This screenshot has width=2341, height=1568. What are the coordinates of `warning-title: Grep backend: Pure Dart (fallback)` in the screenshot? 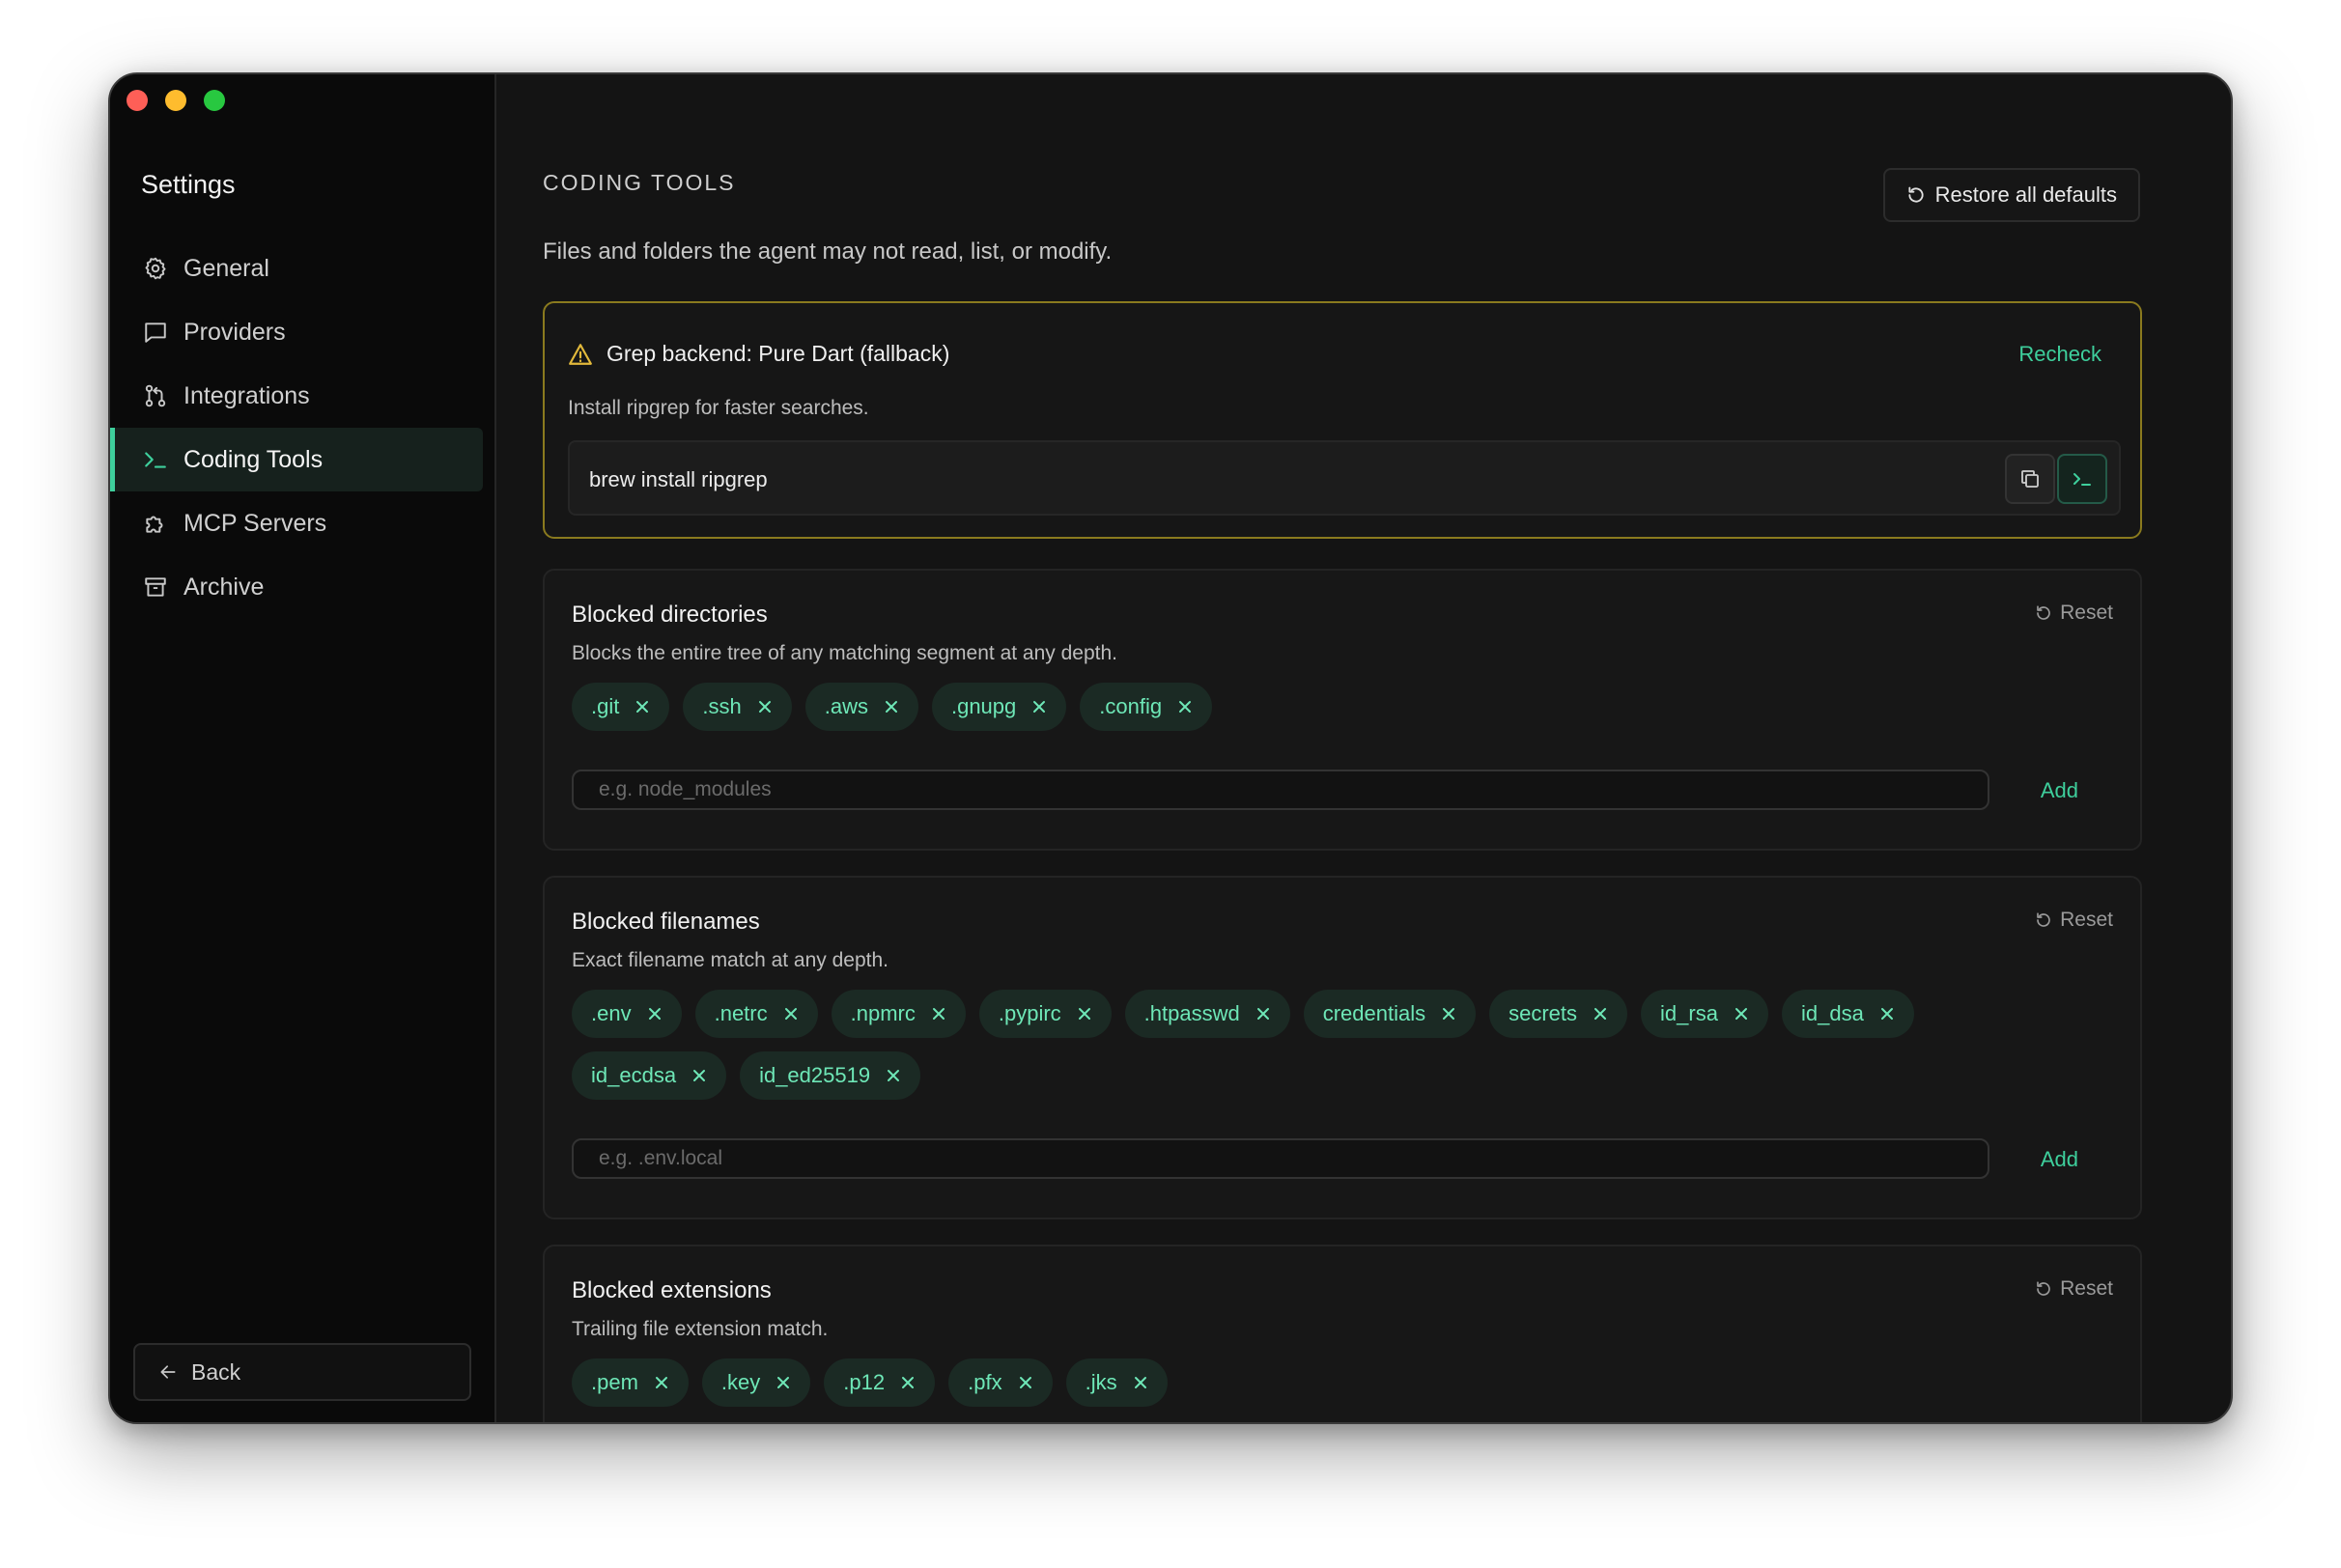 It's located at (778, 354).